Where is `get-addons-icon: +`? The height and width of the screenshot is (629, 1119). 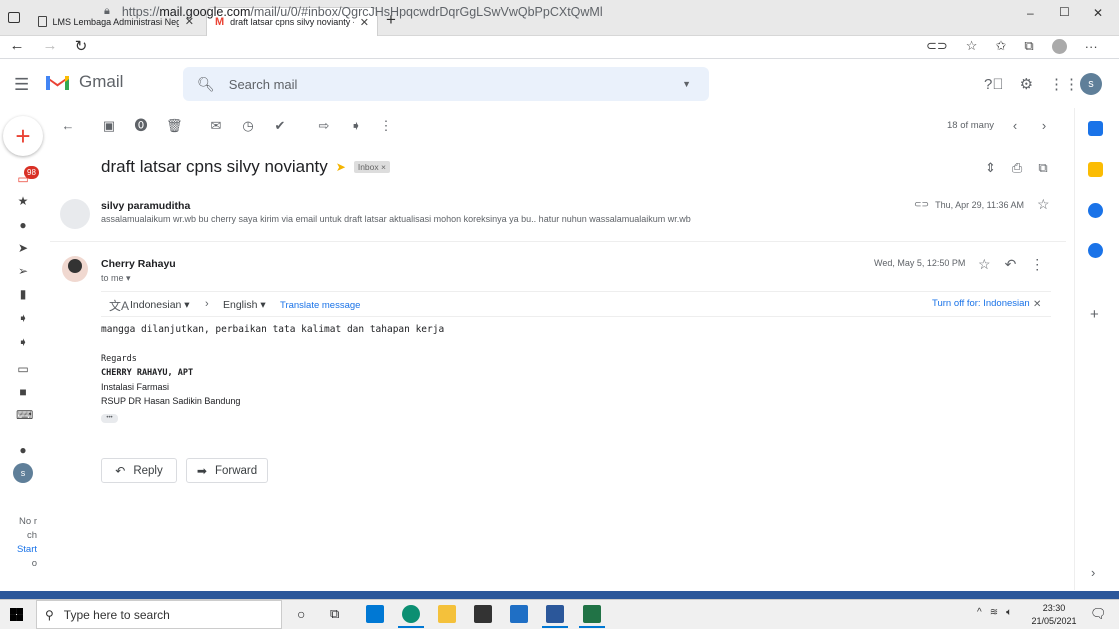 get-addons-icon: + is located at coordinates (1094, 314).